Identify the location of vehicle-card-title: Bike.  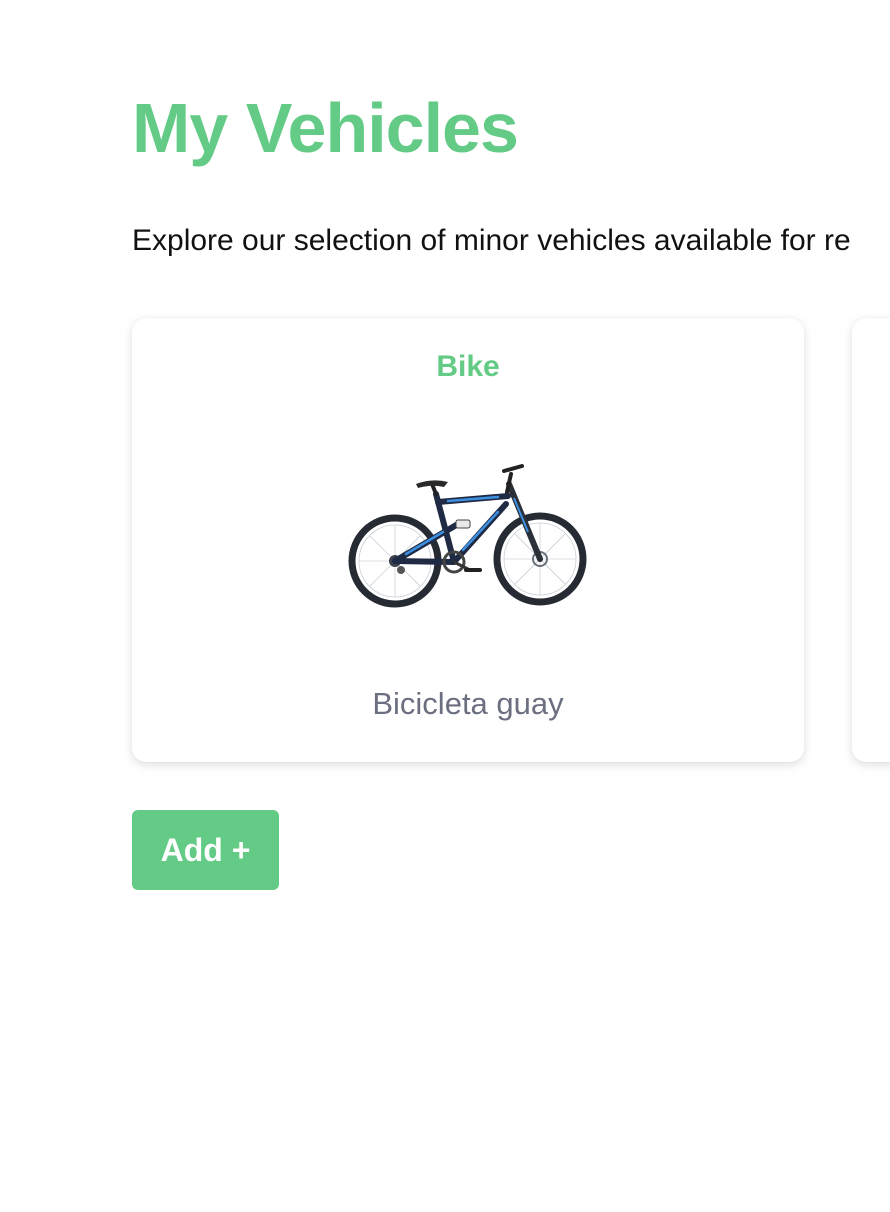
(468, 366).